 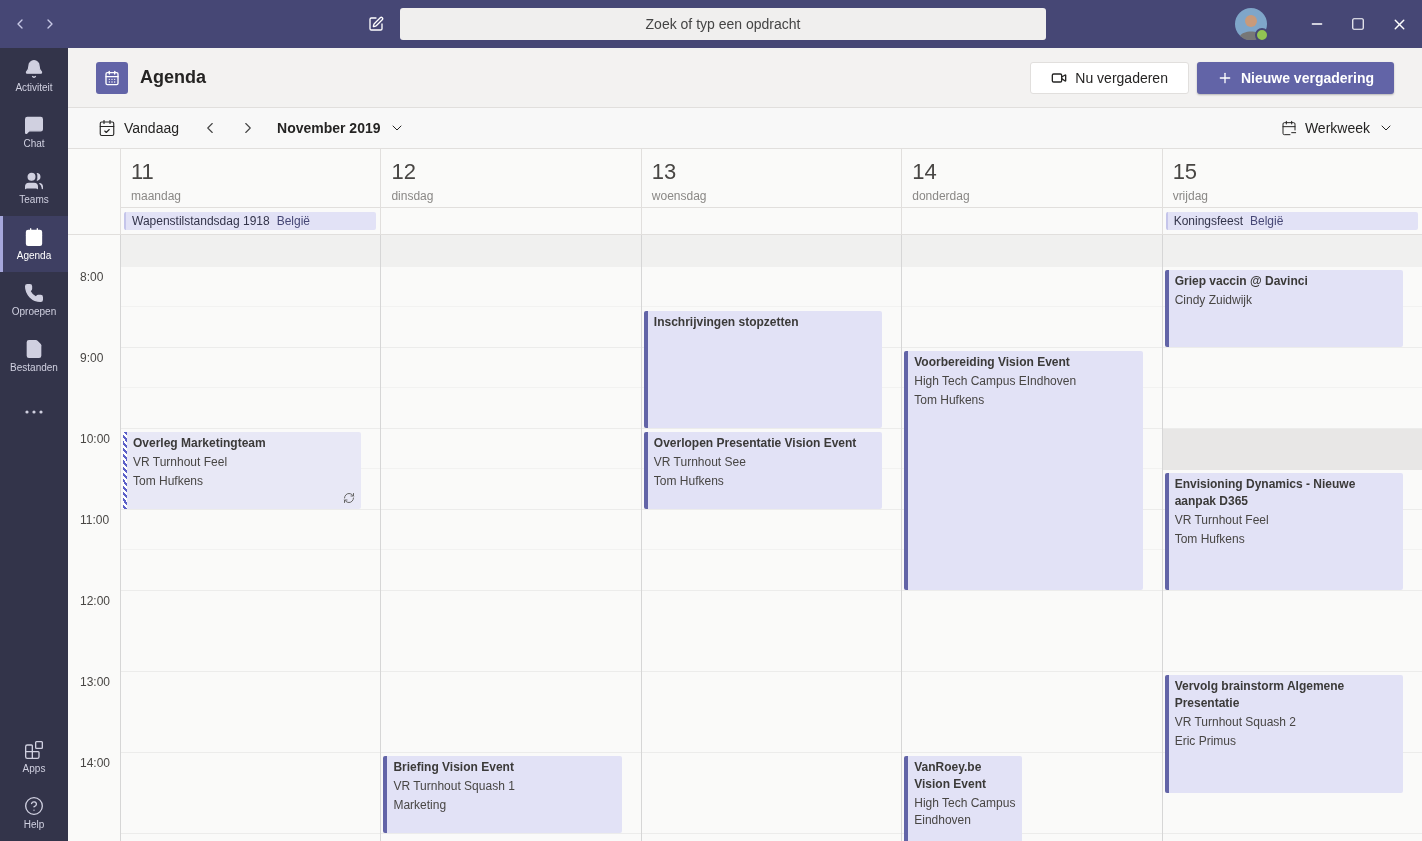 I want to click on calendar-event: VanRoey.be Vision Event High Tech Campus Eindhoven, so click(x=963, y=798).